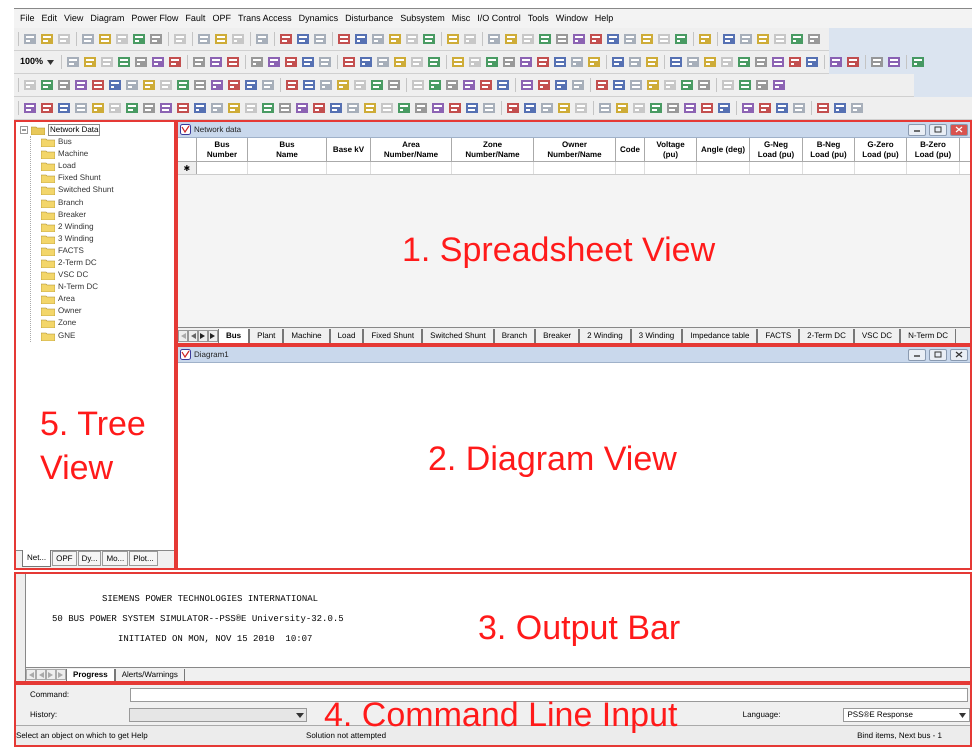  Describe the element at coordinates (458, 335) in the screenshot. I see `sheet-tab: Switched Shunt` at that location.